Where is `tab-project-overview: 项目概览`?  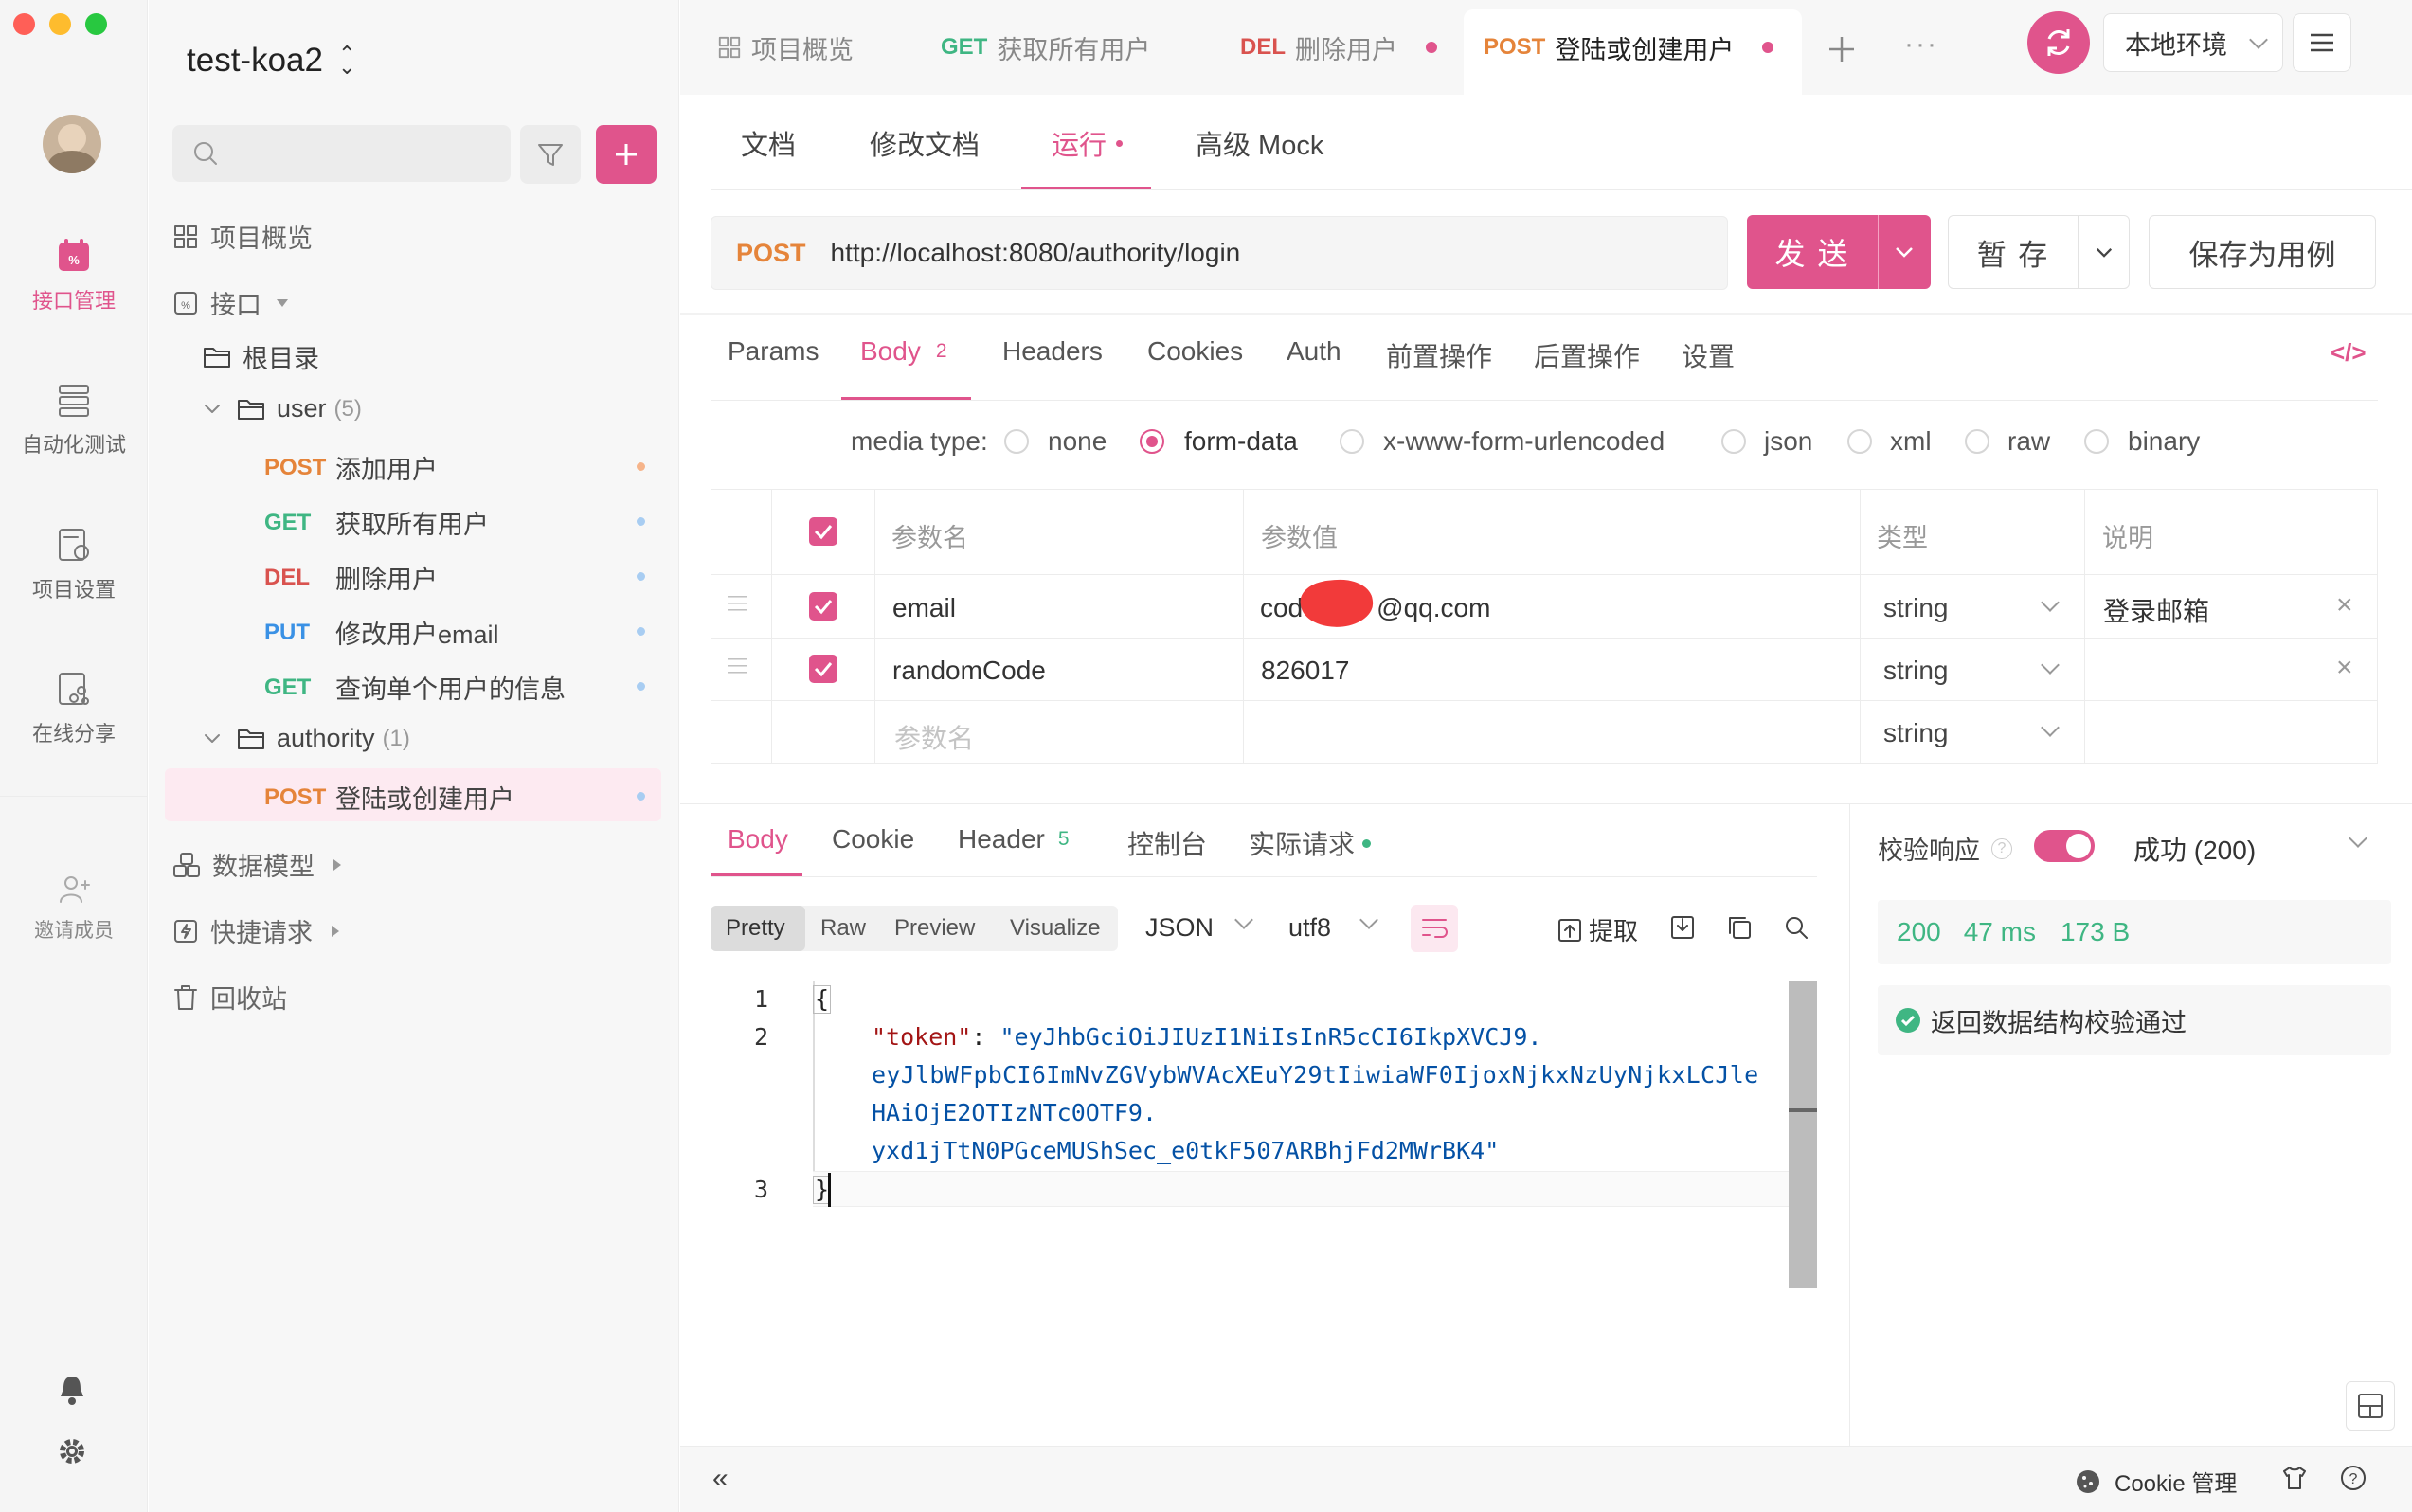
tab-project-overview: 项目概览 is located at coordinates (785, 47).